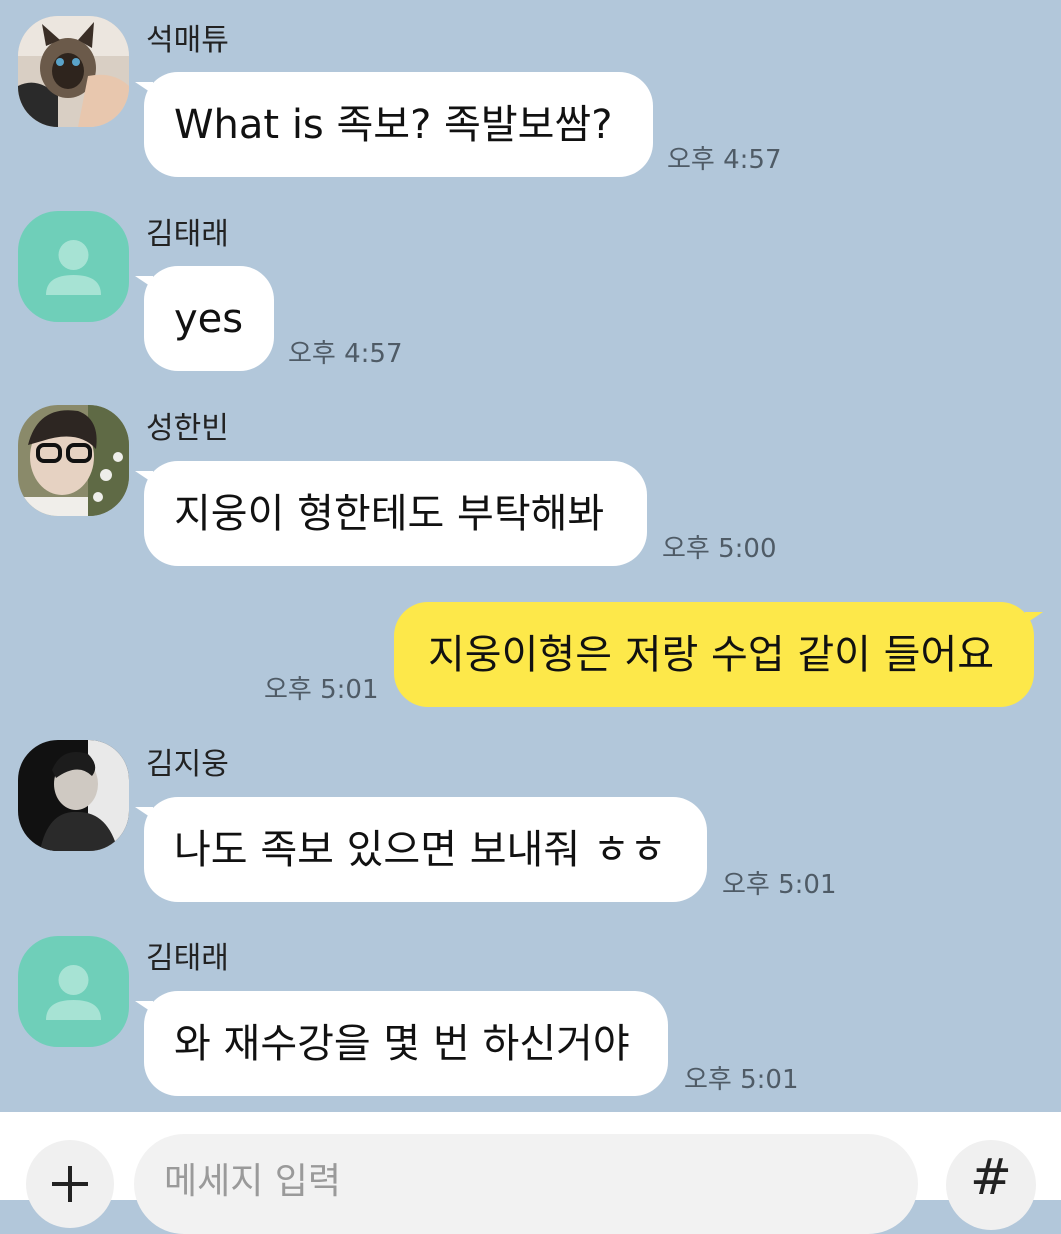 The width and height of the screenshot is (1061, 1234). What do you see at coordinates (991, 1177) in the screenshot?
I see `hash-label: #` at bounding box center [991, 1177].